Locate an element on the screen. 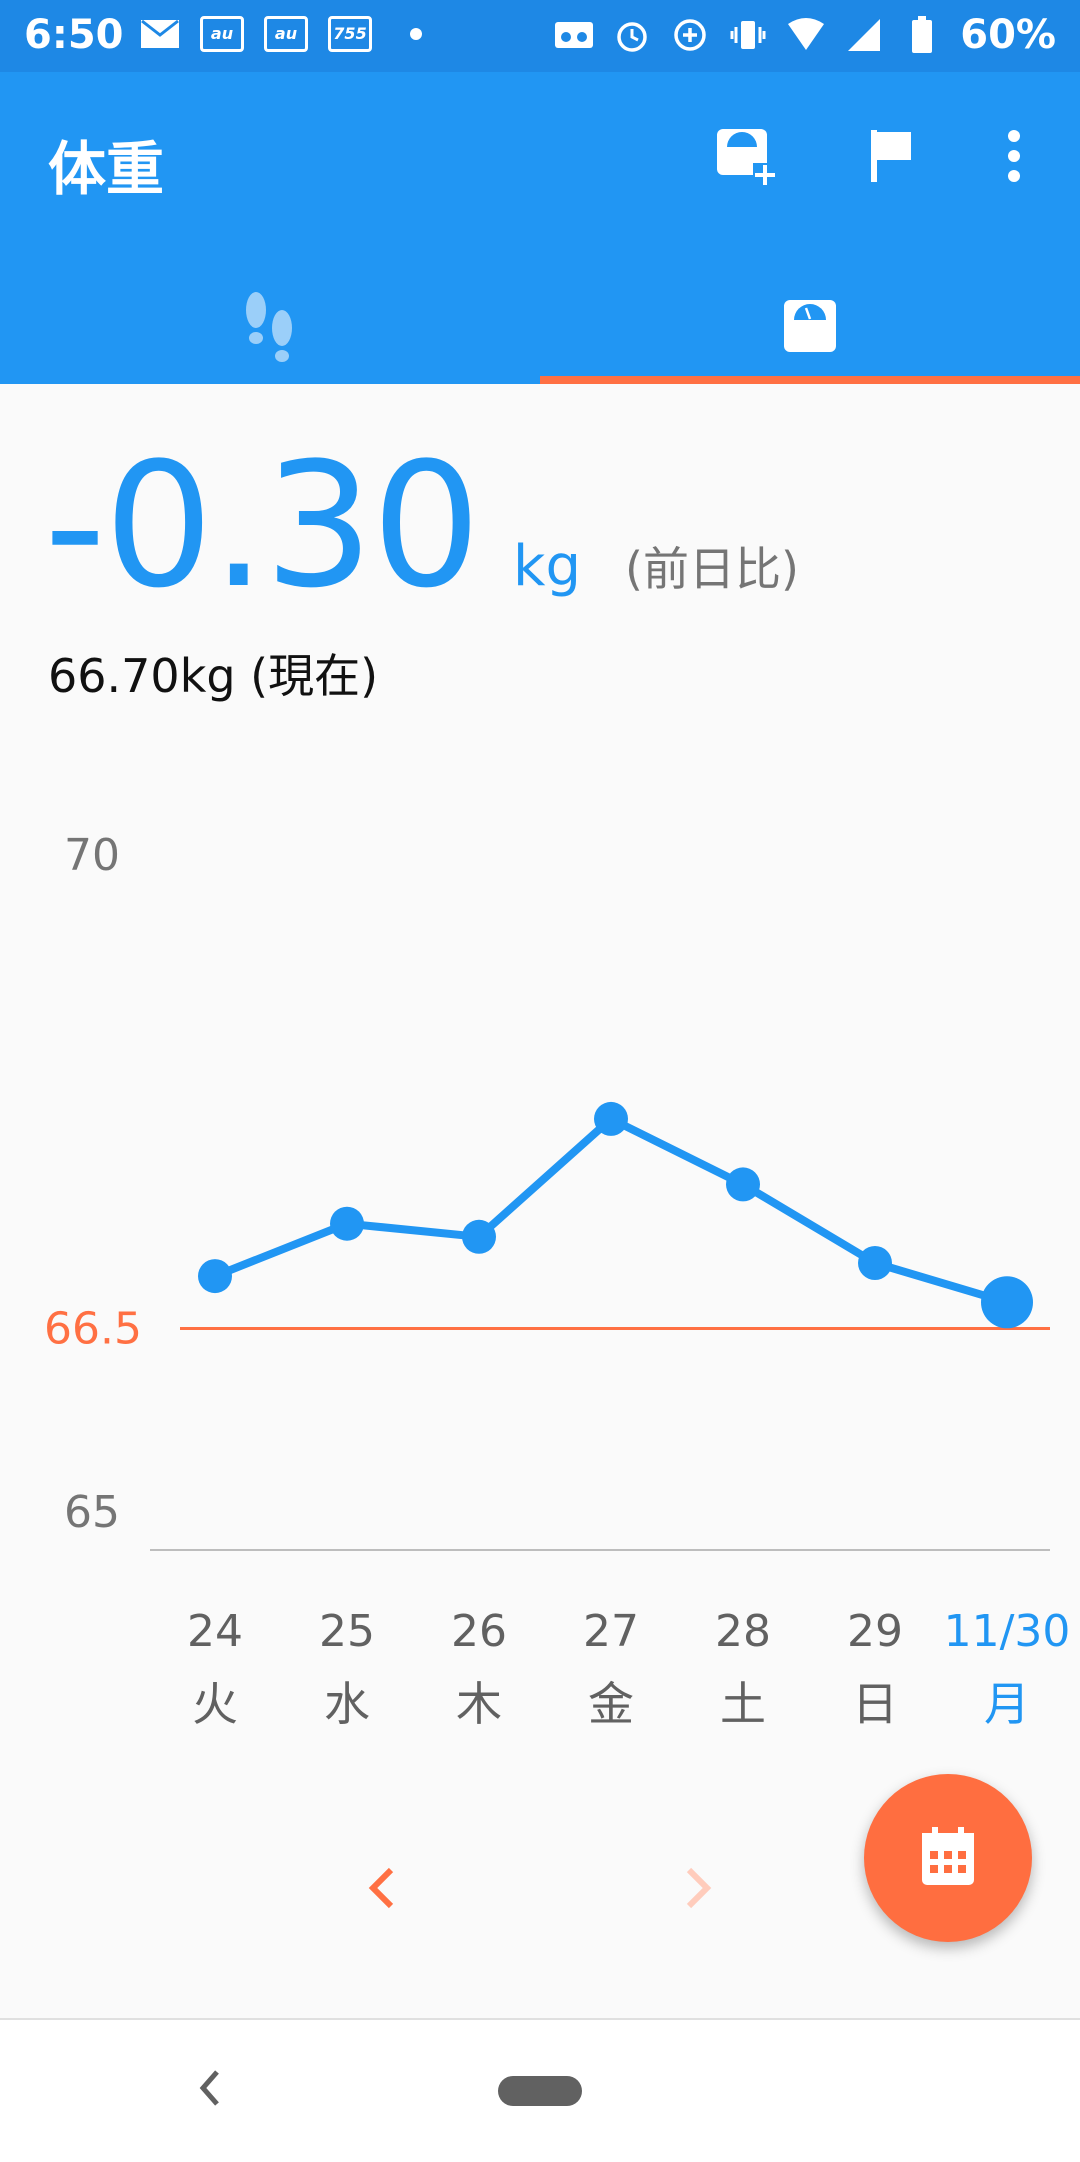  x-weekday-label: 水 is located at coordinates (347, 1704).